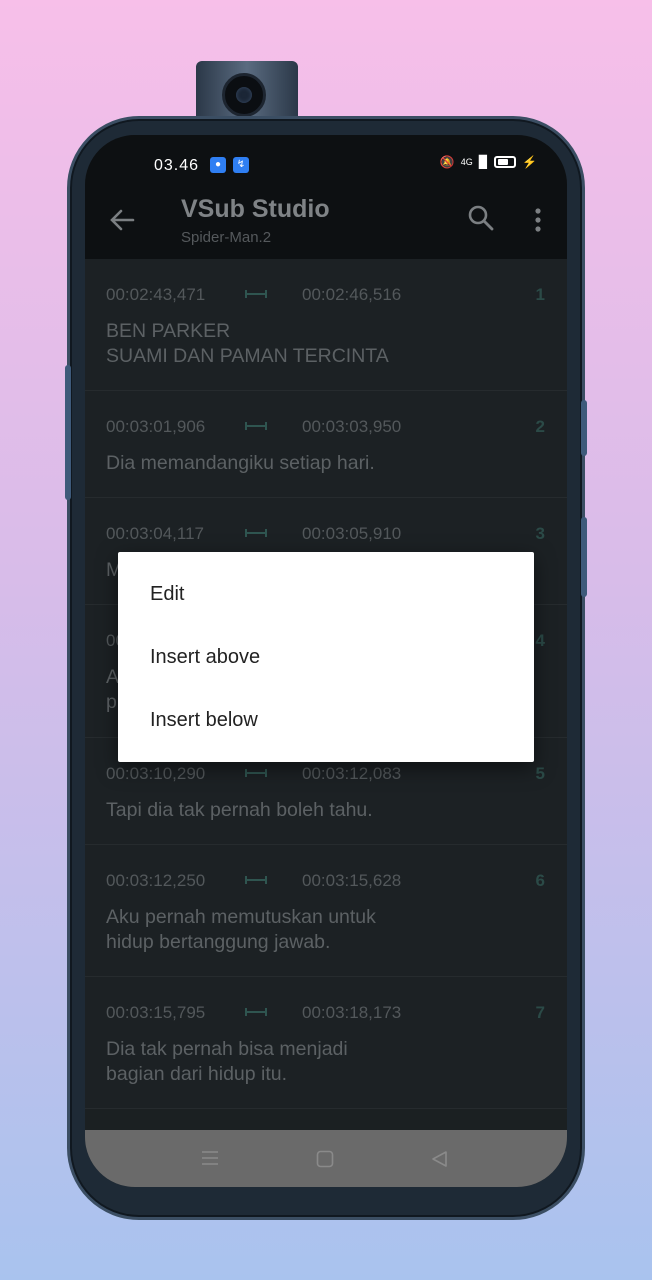  I want to click on network-label: 4G, so click(466, 162).